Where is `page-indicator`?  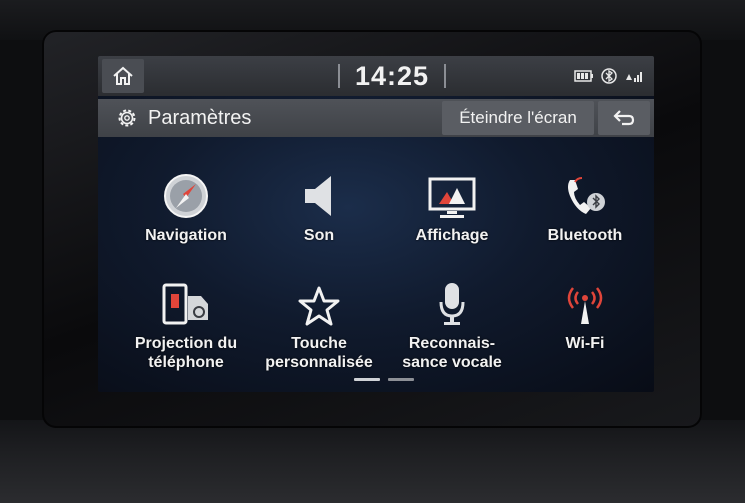 page-indicator is located at coordinates (384, 379).